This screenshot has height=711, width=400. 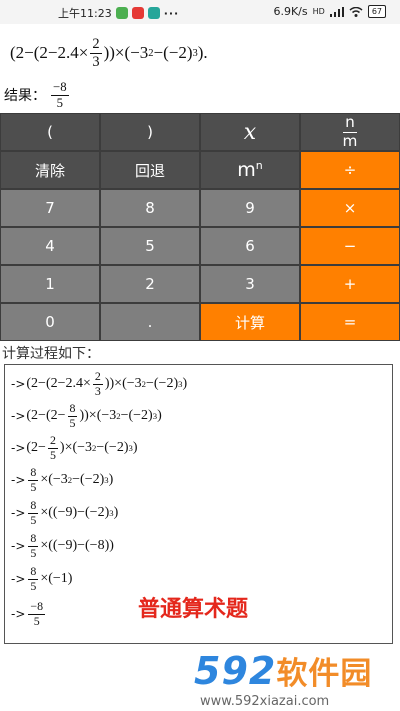 What do you see at coordinates (50, 208) in the screenshot?
I see `digit-7-key: 7` at bounding box center [50, 208].